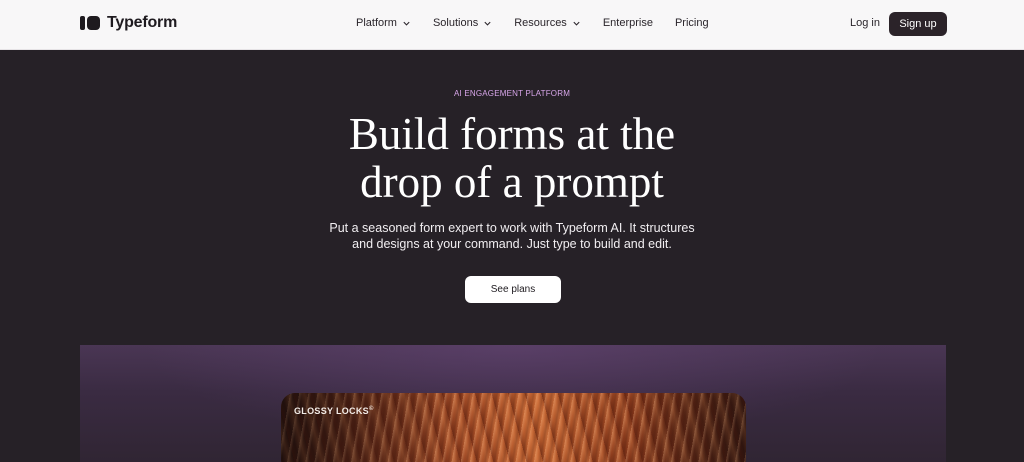 Image resolution: width=1024 pixels, height=462 pixels. I want to click on nav-item-label: Solutions, so click(455, 23).